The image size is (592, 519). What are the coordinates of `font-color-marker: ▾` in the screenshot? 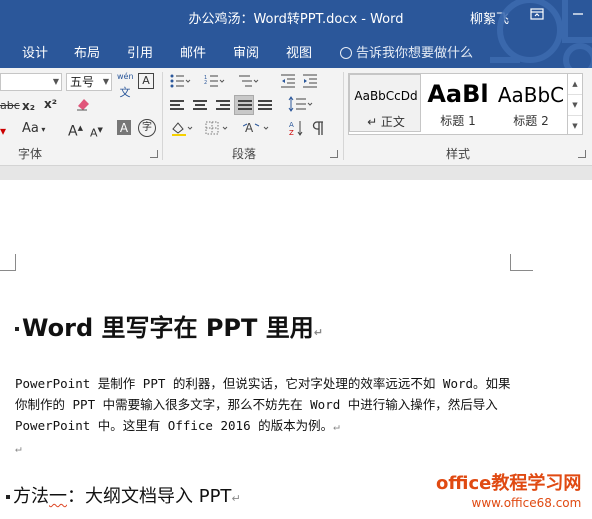 It's located at (3, 131).